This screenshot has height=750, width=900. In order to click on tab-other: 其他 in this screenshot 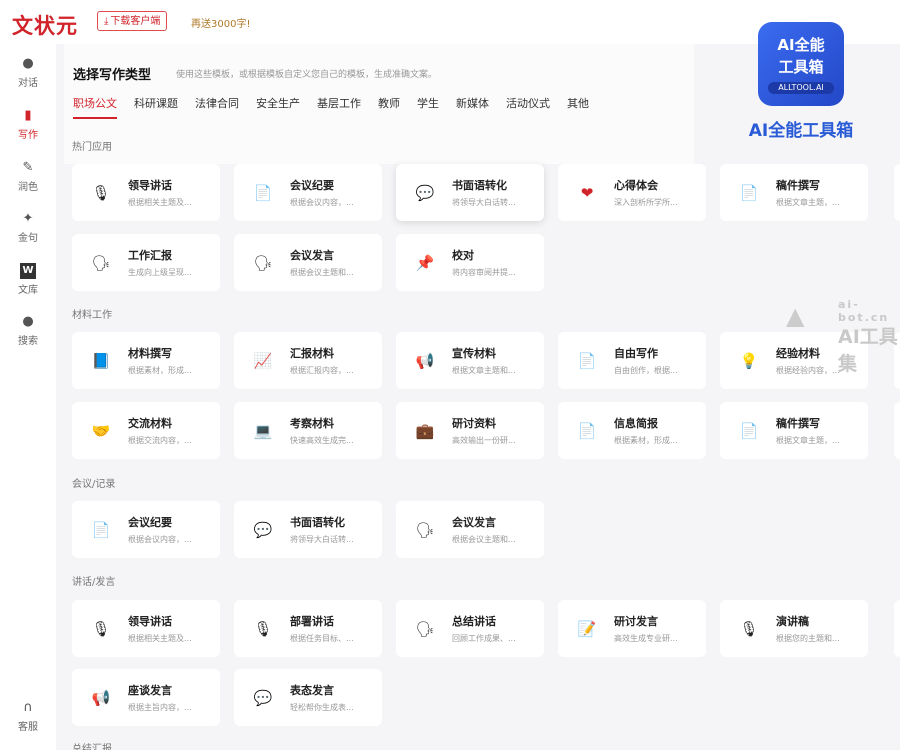, I will do `click(578, 107)`.